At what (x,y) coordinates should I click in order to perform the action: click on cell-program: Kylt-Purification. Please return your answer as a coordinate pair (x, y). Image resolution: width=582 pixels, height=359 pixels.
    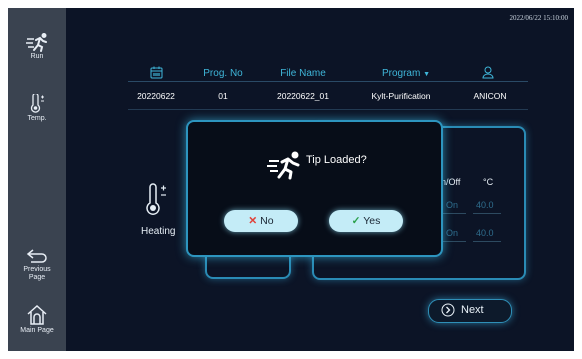
    Looking at the image, I should click on (401, 96).